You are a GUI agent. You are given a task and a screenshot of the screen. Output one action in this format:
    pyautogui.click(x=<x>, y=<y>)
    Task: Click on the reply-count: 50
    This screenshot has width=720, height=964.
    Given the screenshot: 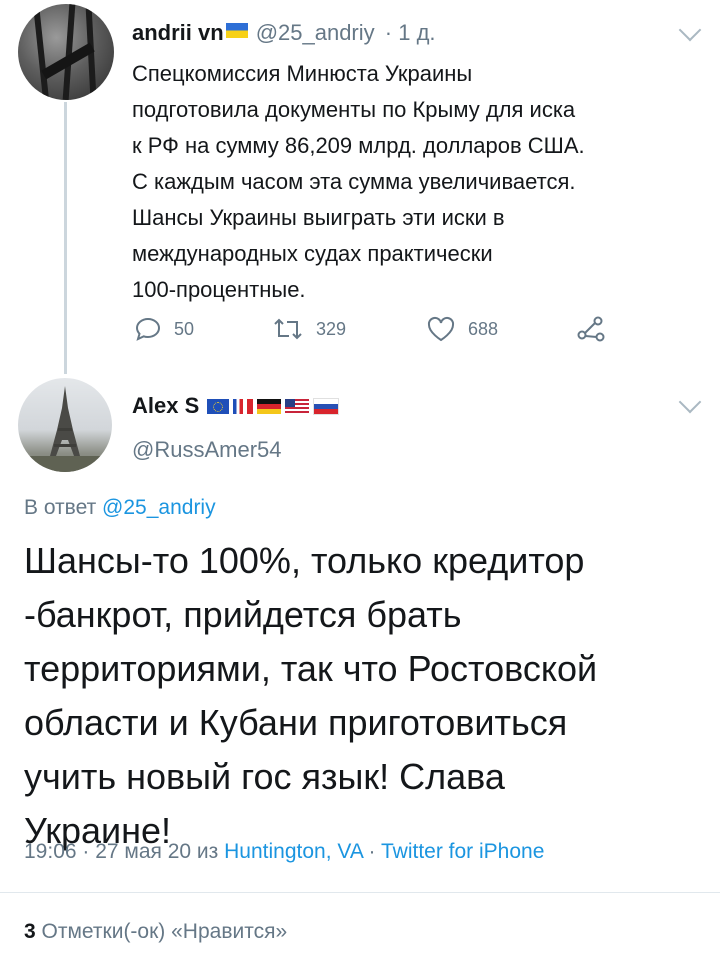 What is the action you would take?
    pyautogui.click(x=184, y=328)
    